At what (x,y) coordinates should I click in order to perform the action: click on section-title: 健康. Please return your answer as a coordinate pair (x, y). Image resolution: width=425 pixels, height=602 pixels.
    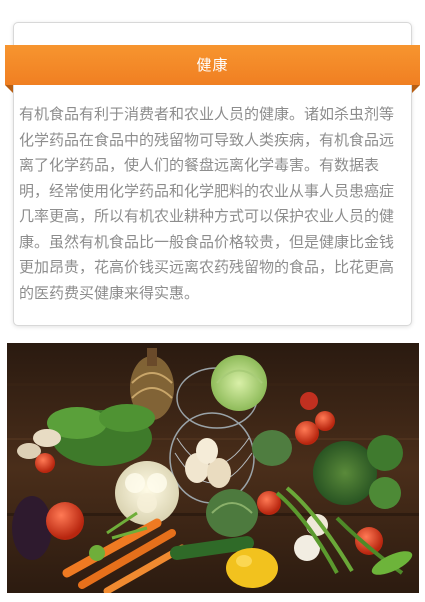
    Looking at the image, I should click on (212, 65).